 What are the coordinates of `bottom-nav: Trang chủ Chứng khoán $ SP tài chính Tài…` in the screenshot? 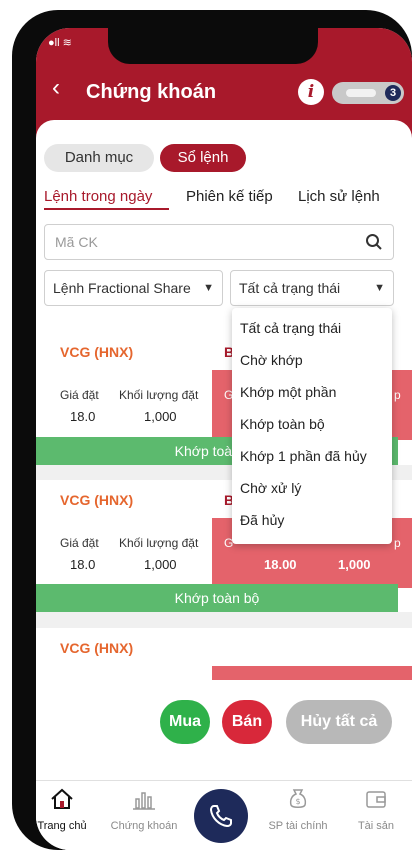 It's located at (224, 815).